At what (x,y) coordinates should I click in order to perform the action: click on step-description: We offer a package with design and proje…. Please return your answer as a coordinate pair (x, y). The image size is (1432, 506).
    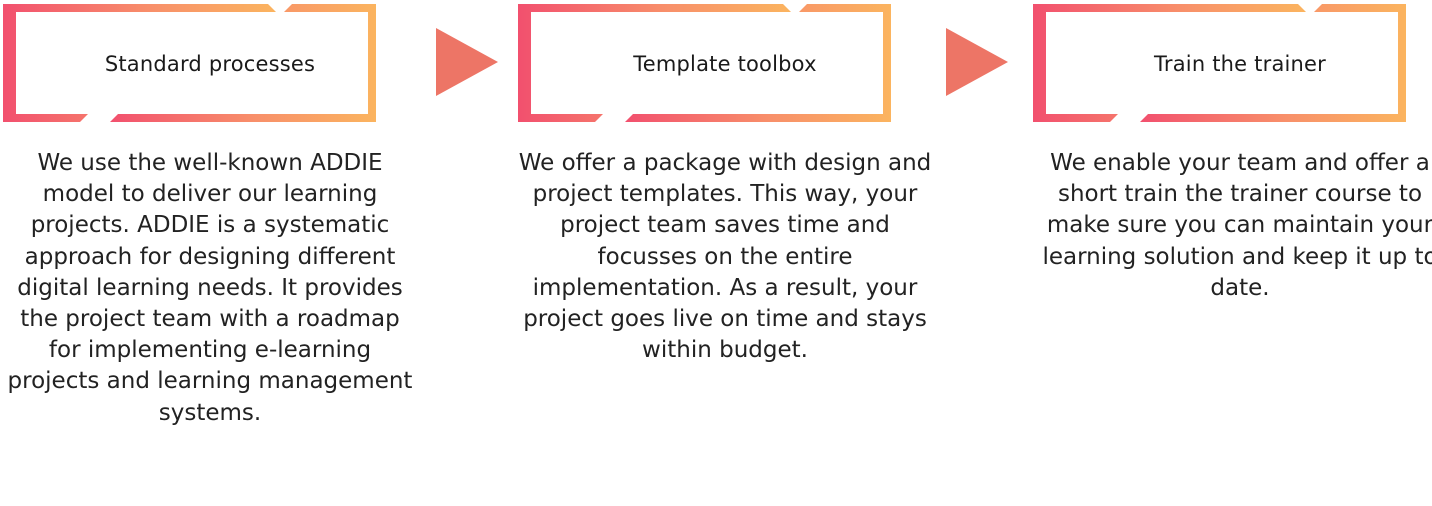
    Looking at the image, I should click on (725, 257).